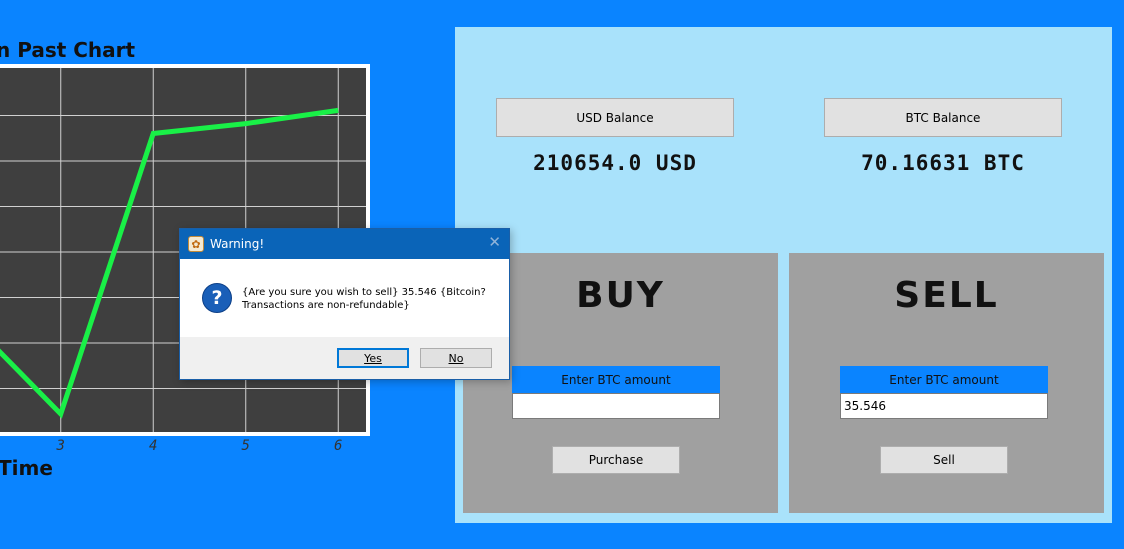 The height and width of the screenshot is (549, 1124). Describe the element at coordinates (616, 460) in the screenshot. I see `purchase-button: Purchase` at that location.